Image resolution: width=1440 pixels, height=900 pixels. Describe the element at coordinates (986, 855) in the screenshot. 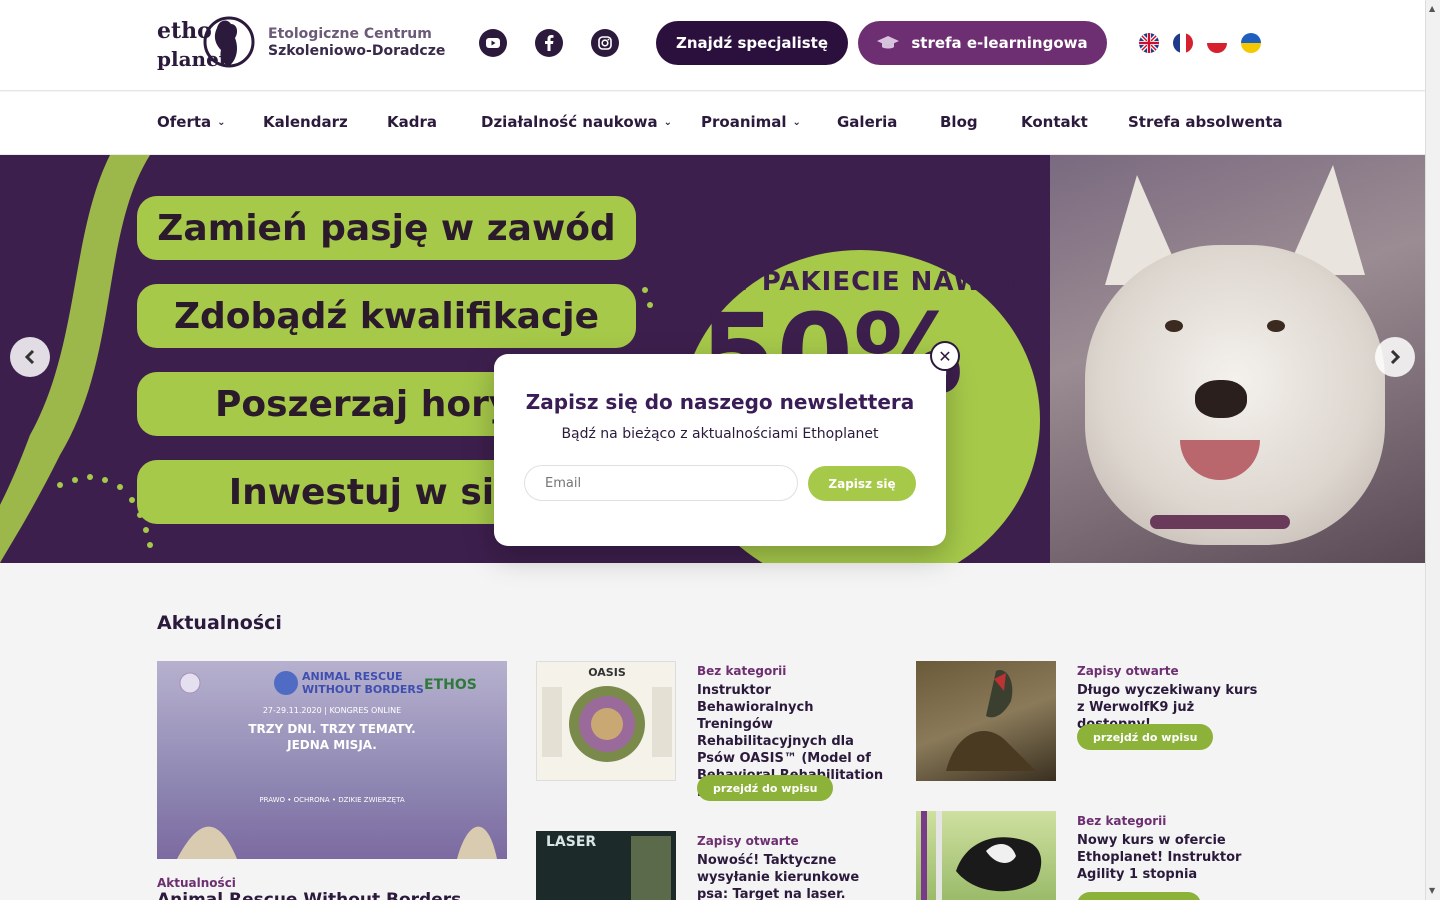

I see `post-thumbnail-agility` at that location.